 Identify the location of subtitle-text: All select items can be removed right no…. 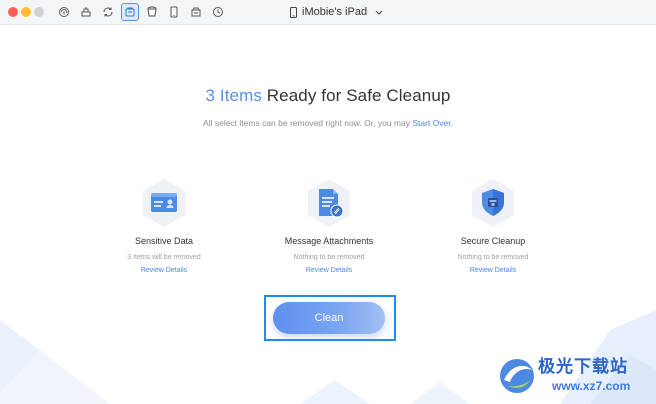
(308, 123).